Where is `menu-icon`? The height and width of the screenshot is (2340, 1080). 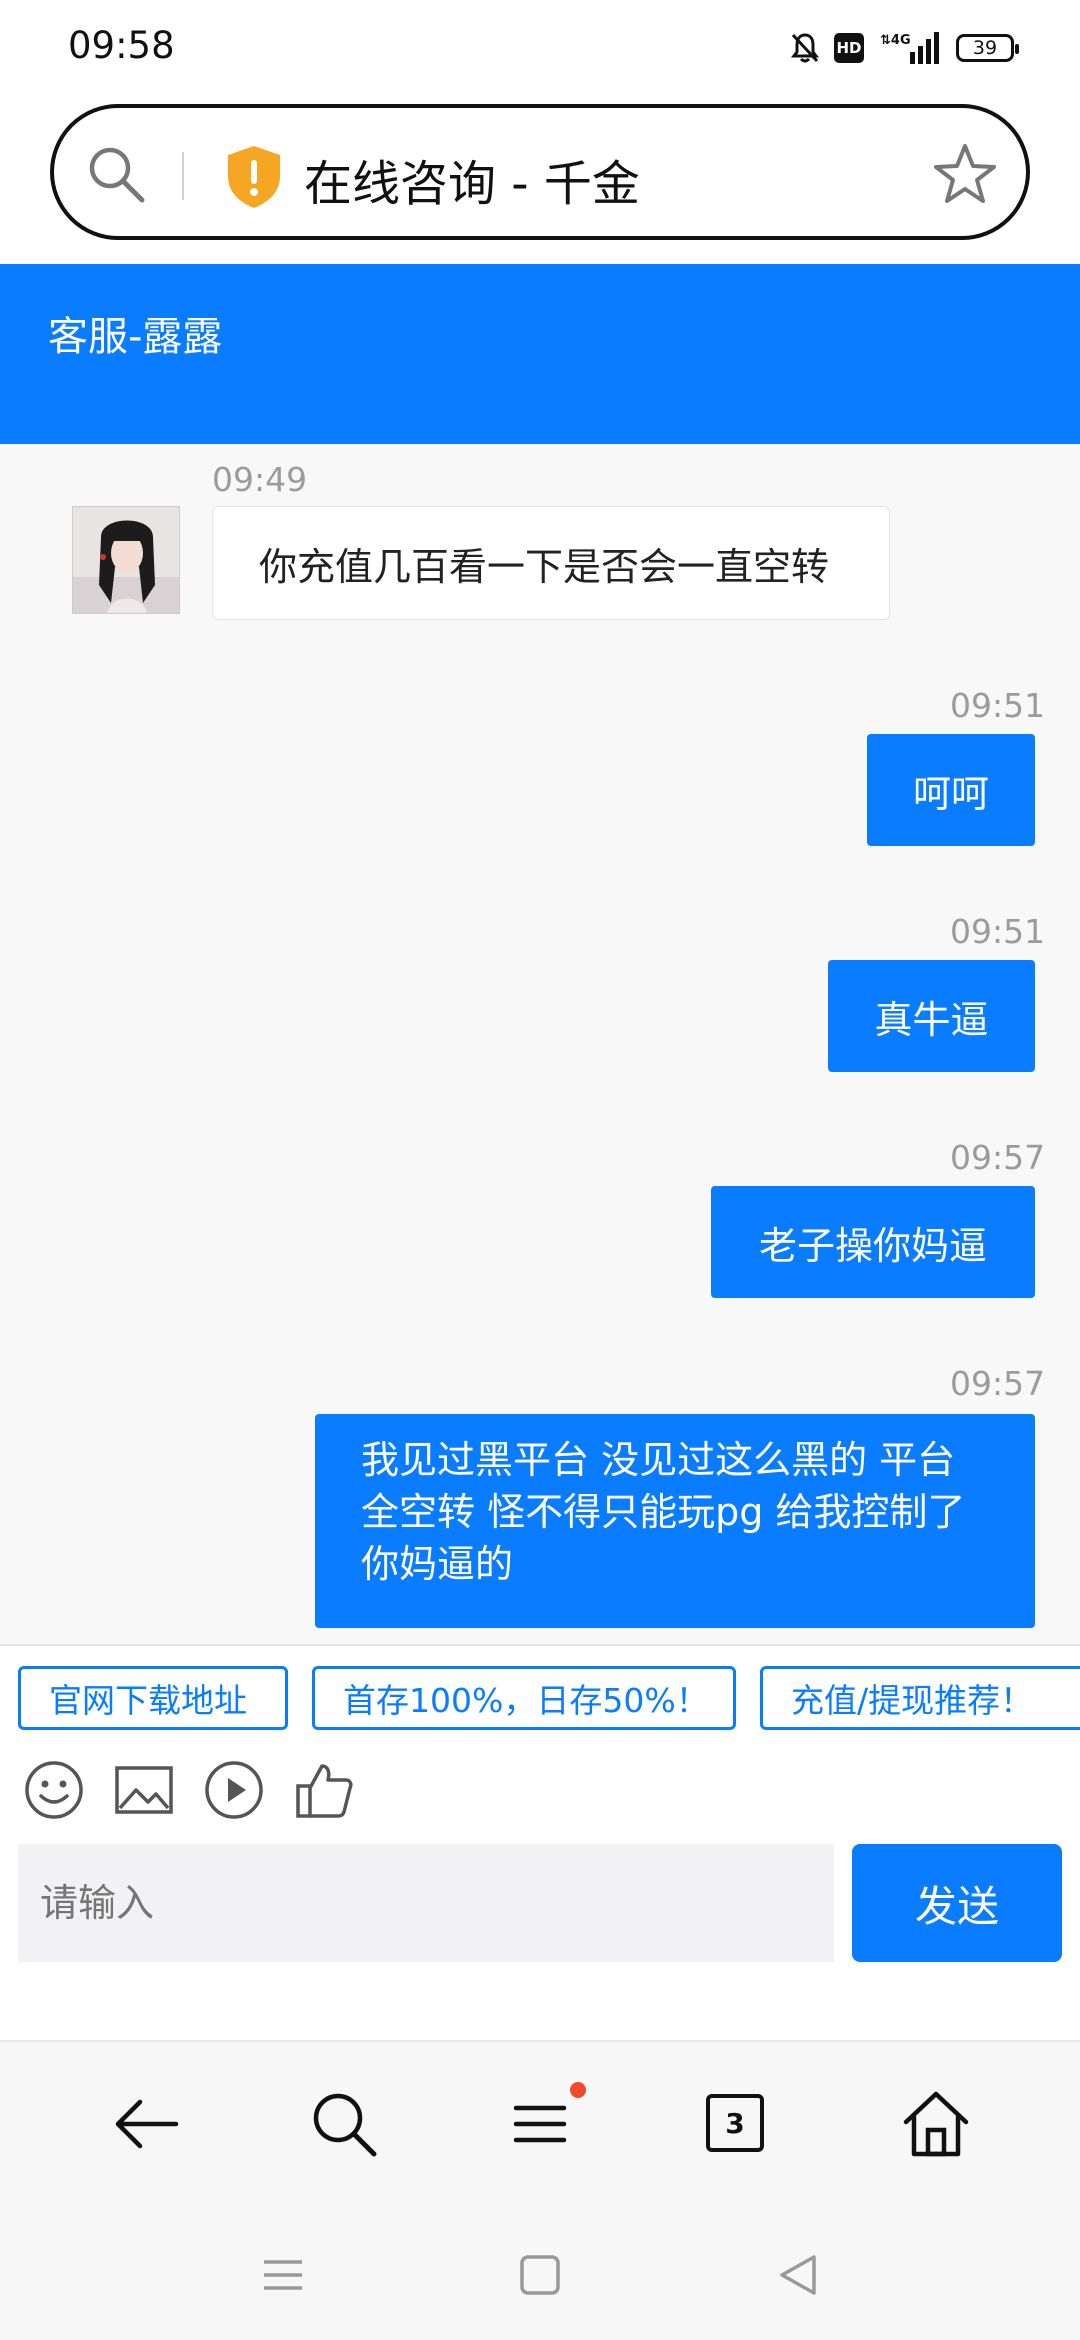 menu-icon is located at coordinates (540, 2124).